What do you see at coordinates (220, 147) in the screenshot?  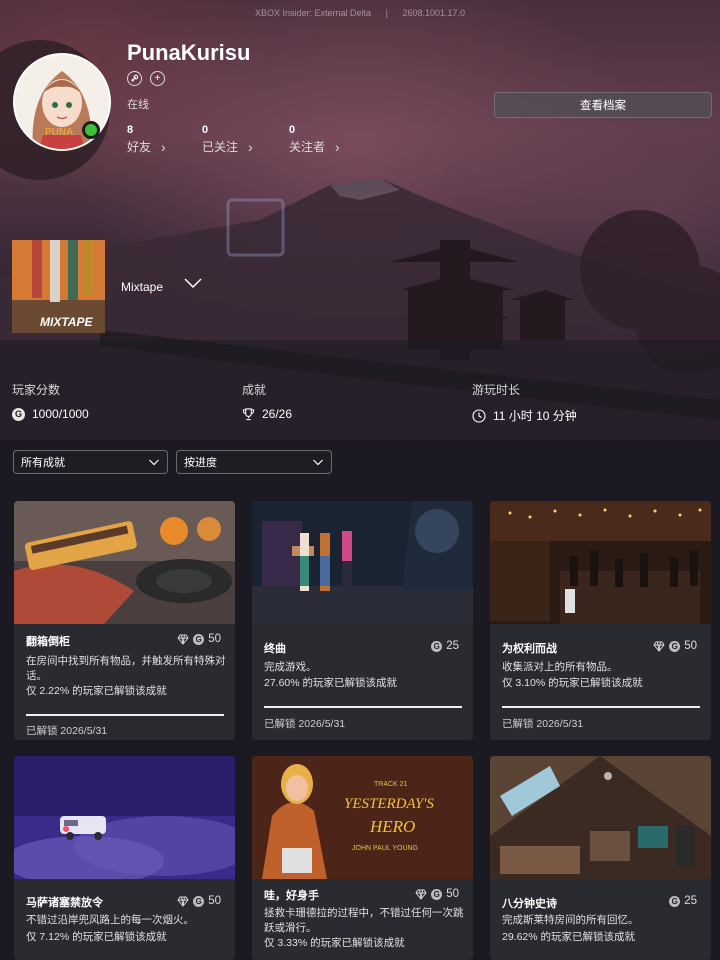 I see `following-label: 已关注` at bounding box center [220, 147].